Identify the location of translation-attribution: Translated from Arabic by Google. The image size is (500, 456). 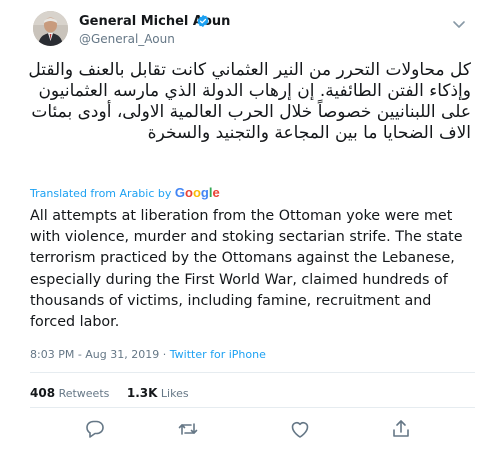
(125, 192).